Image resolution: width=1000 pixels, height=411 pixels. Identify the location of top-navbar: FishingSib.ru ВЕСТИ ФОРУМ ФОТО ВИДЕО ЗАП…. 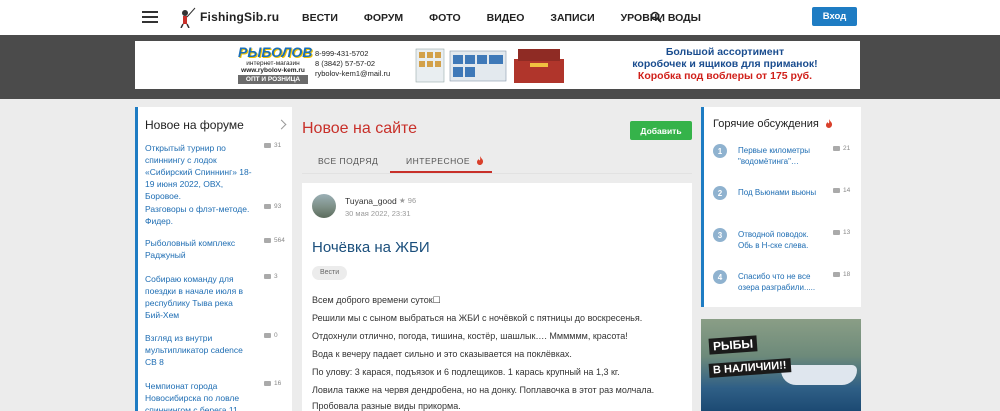
(500, 17).